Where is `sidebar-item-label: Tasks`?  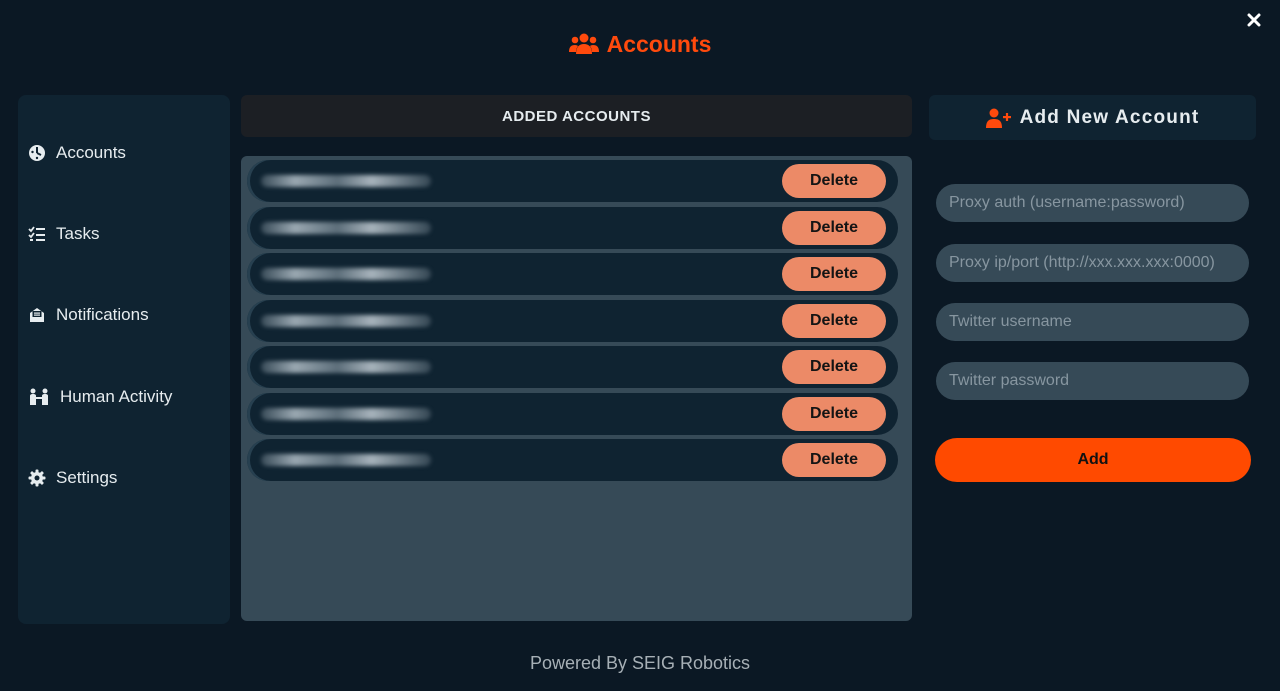 sidebar-item-label: Tasks is located at coordinates (78, 233).